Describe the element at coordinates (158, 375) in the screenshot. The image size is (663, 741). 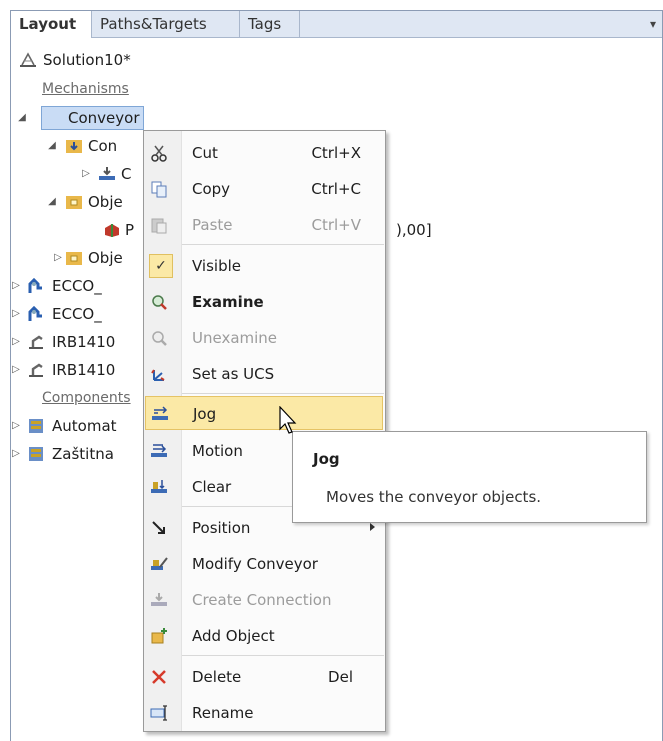
I see `ucs-icon` at that location.